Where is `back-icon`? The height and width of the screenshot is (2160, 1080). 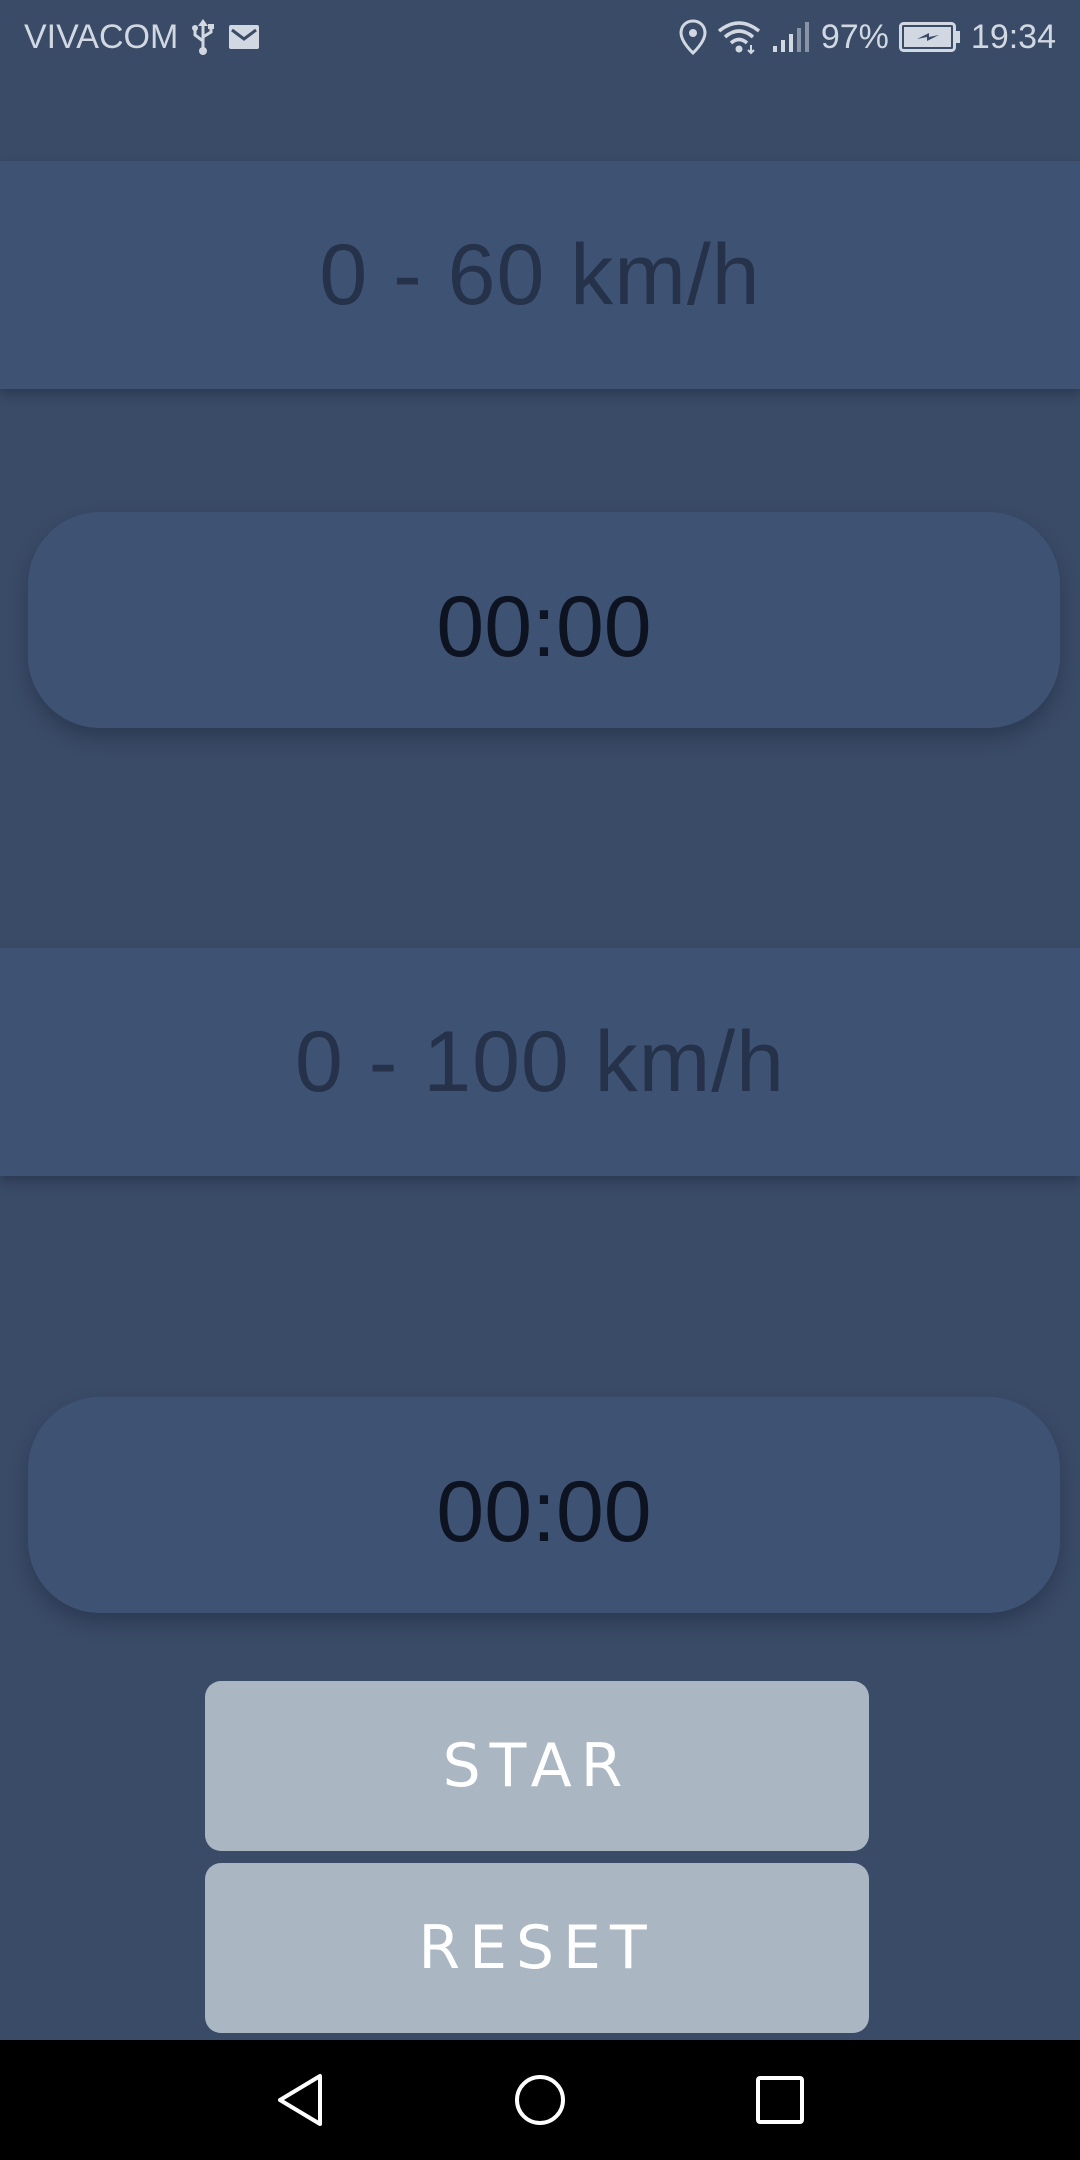
back-icon is located at coordinates (300, 2100).